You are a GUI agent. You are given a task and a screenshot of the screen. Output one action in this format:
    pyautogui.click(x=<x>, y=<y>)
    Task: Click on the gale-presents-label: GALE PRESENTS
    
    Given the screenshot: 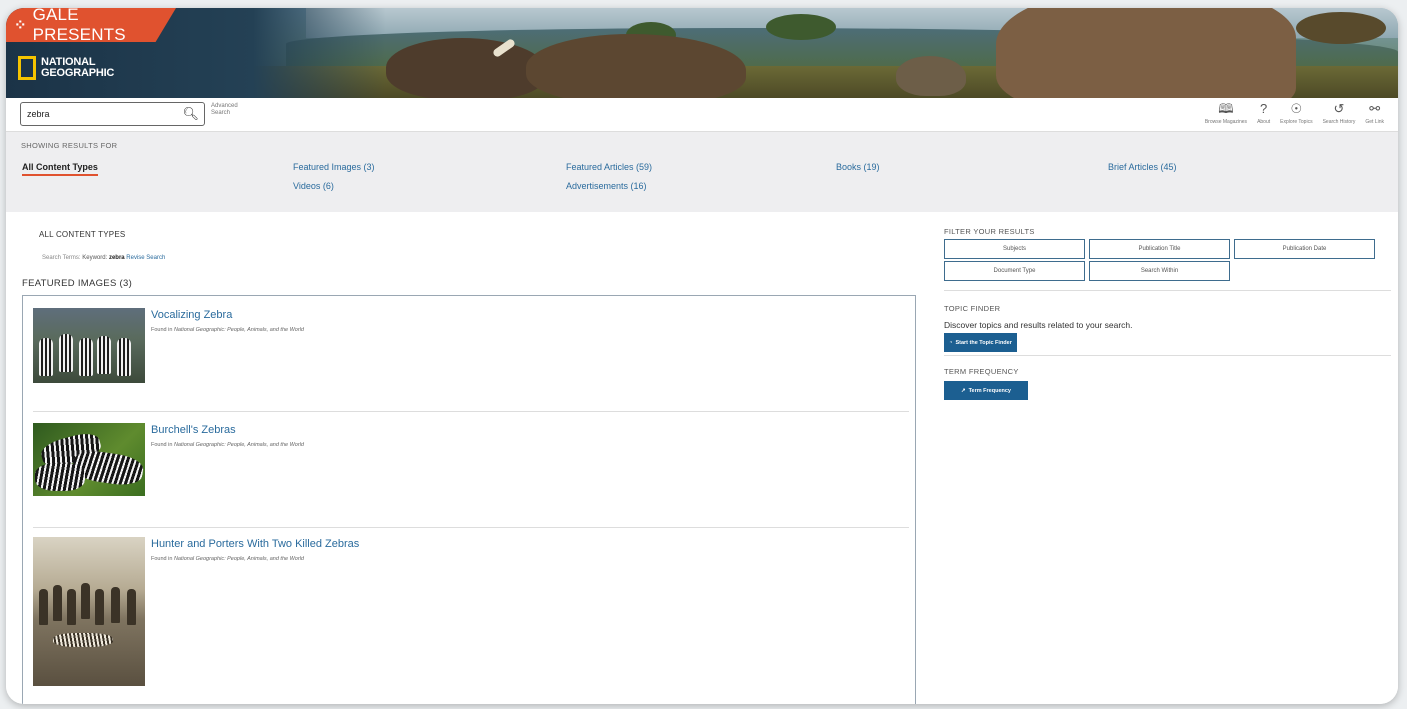 What is the action you would take?
    pyautogui.click(x=79, y=26)
    